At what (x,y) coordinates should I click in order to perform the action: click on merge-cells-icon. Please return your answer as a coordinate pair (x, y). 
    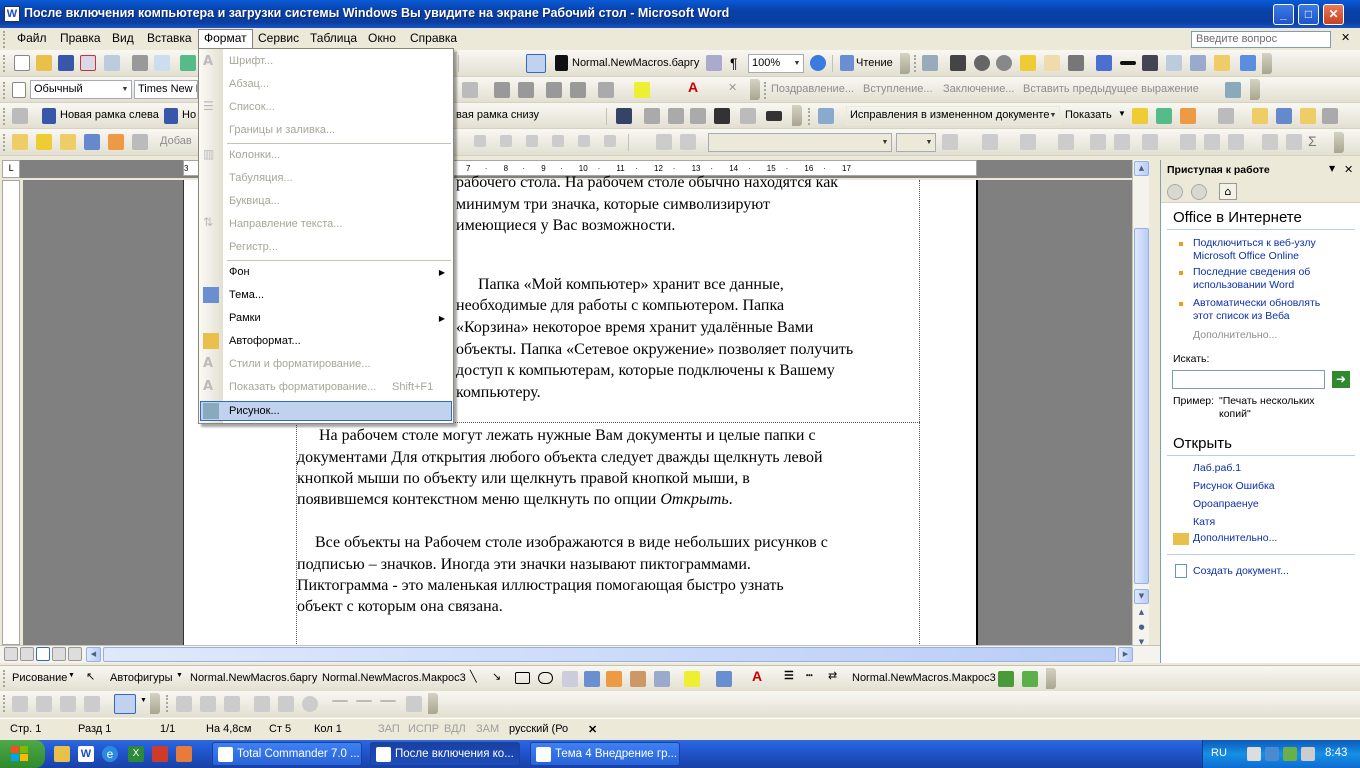
    Looking at the image, I should click on (1098, 142).